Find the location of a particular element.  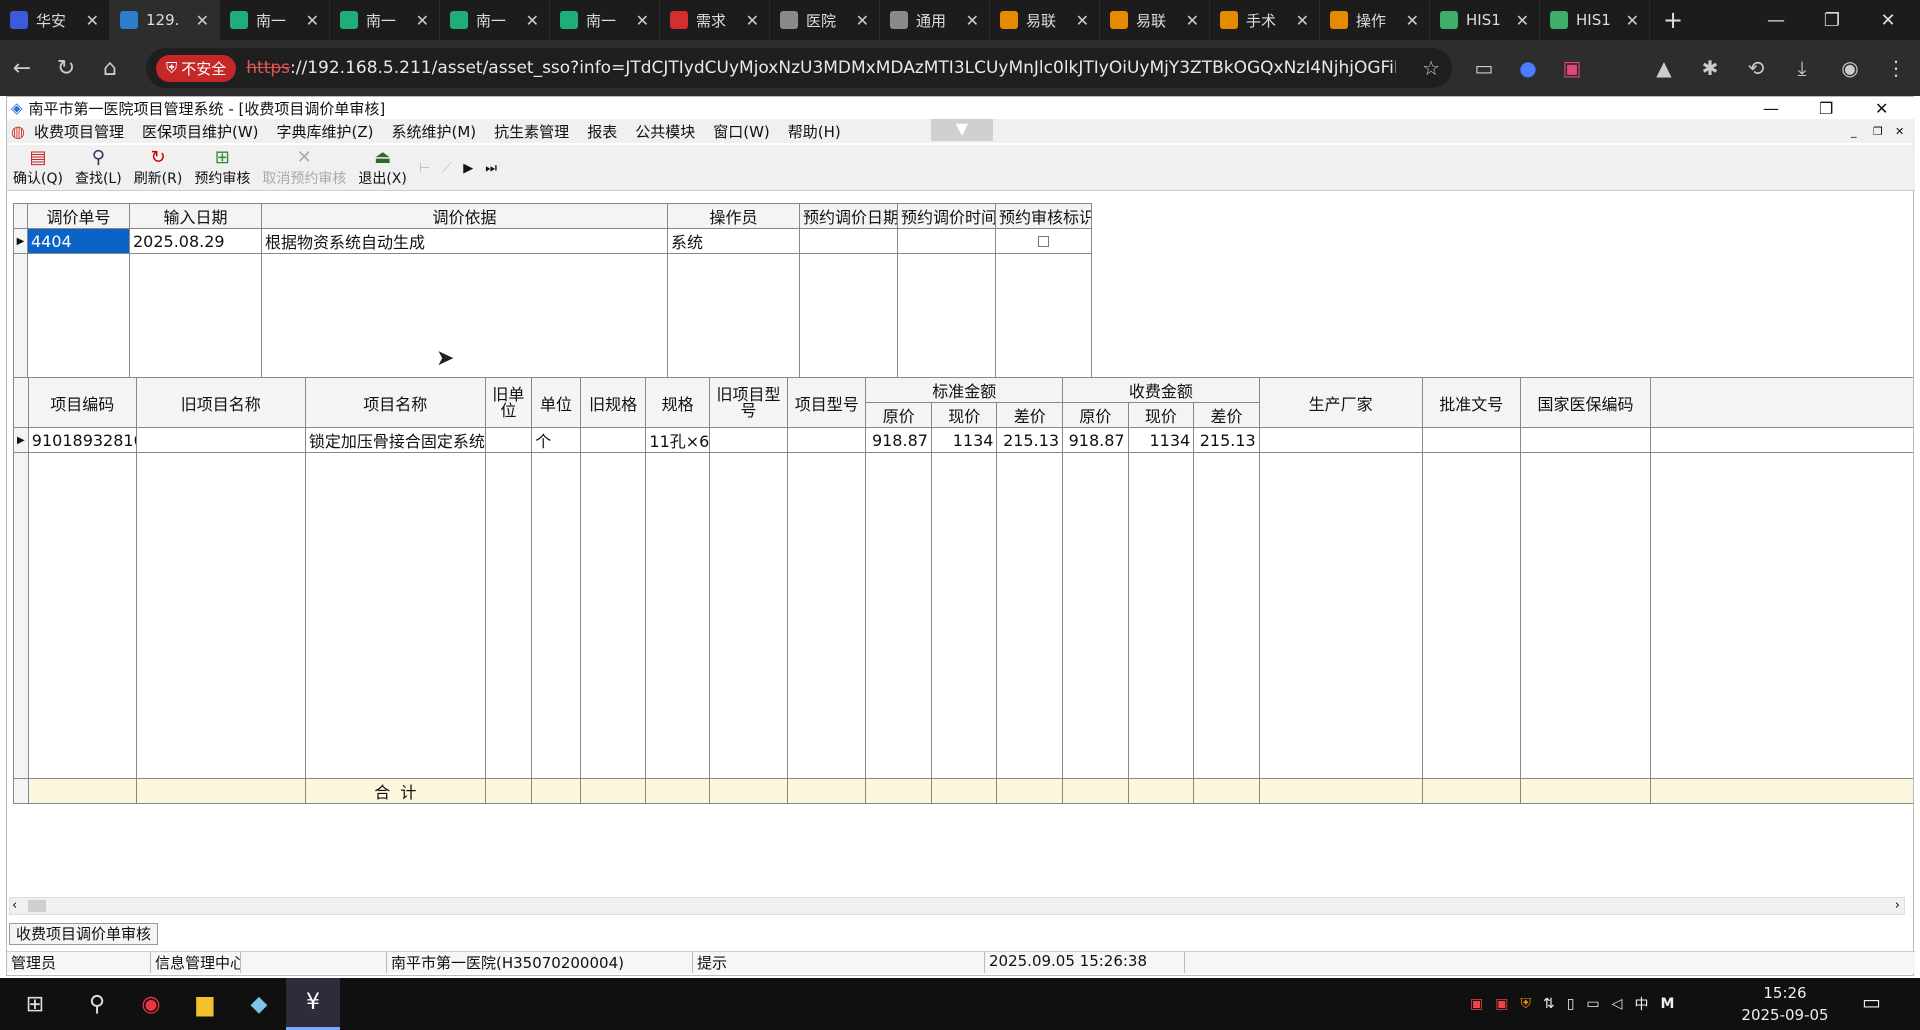

col-sched-date: 预约调价日期 is located at coordinates (848, 216).